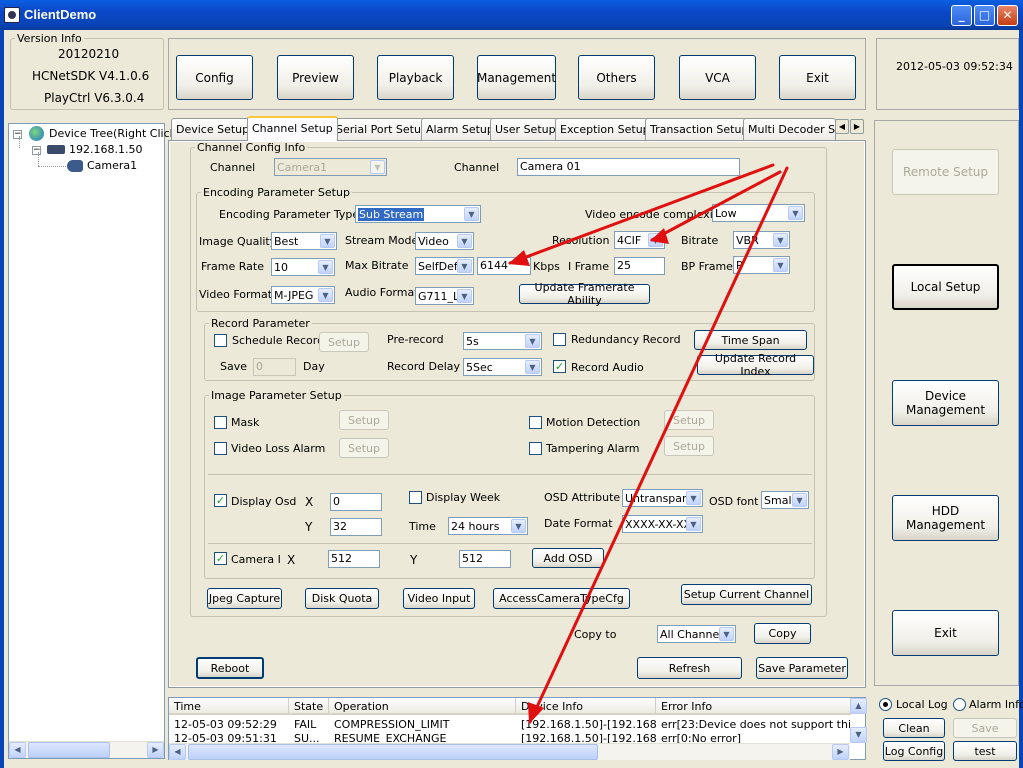 This screenshot has height=768, width=1023. Describe the element at coordinates (985, 728) in the screenshot. I see `save-log-button: Save` at that location.